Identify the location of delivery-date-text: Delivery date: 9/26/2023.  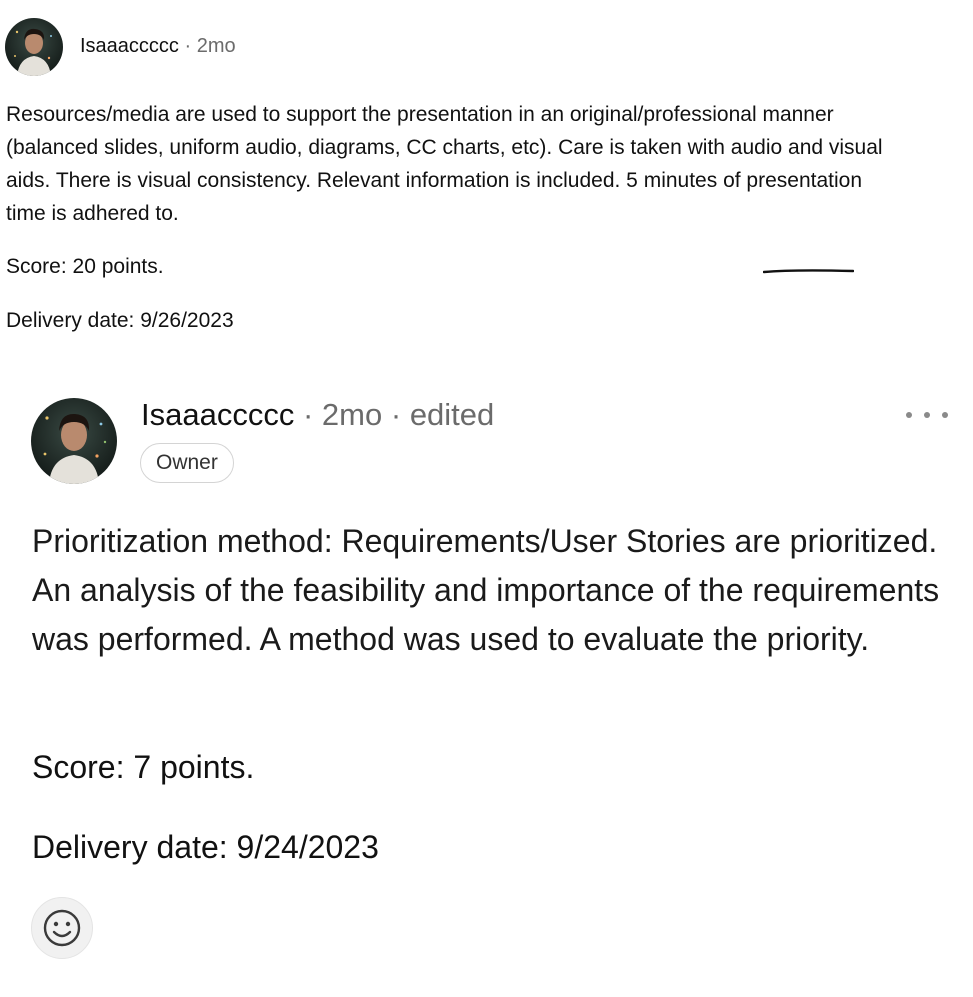
(120, 320).